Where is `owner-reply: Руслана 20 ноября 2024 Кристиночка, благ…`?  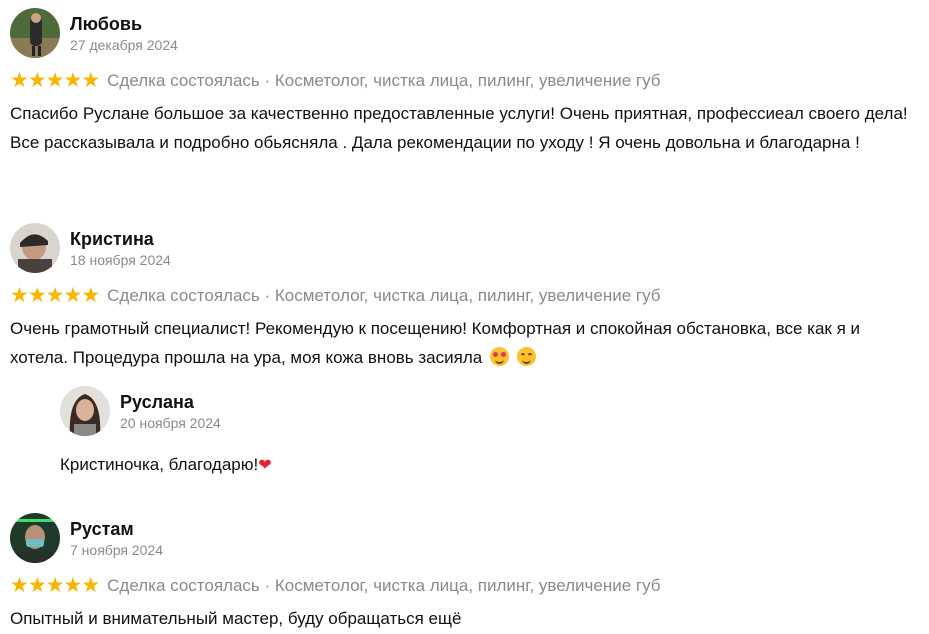 owner-reply: Руслана 20 ноября 2024 Кристиночка, благ… is located at coordinates (480, 433).